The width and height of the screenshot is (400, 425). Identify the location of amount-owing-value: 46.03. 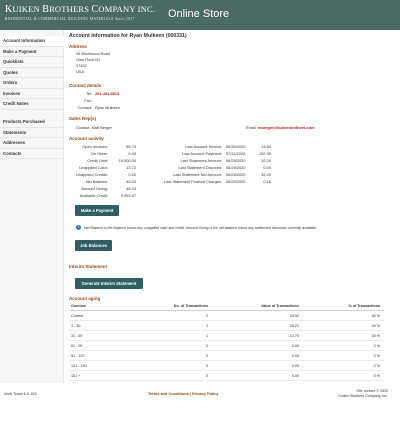
(131, 188).